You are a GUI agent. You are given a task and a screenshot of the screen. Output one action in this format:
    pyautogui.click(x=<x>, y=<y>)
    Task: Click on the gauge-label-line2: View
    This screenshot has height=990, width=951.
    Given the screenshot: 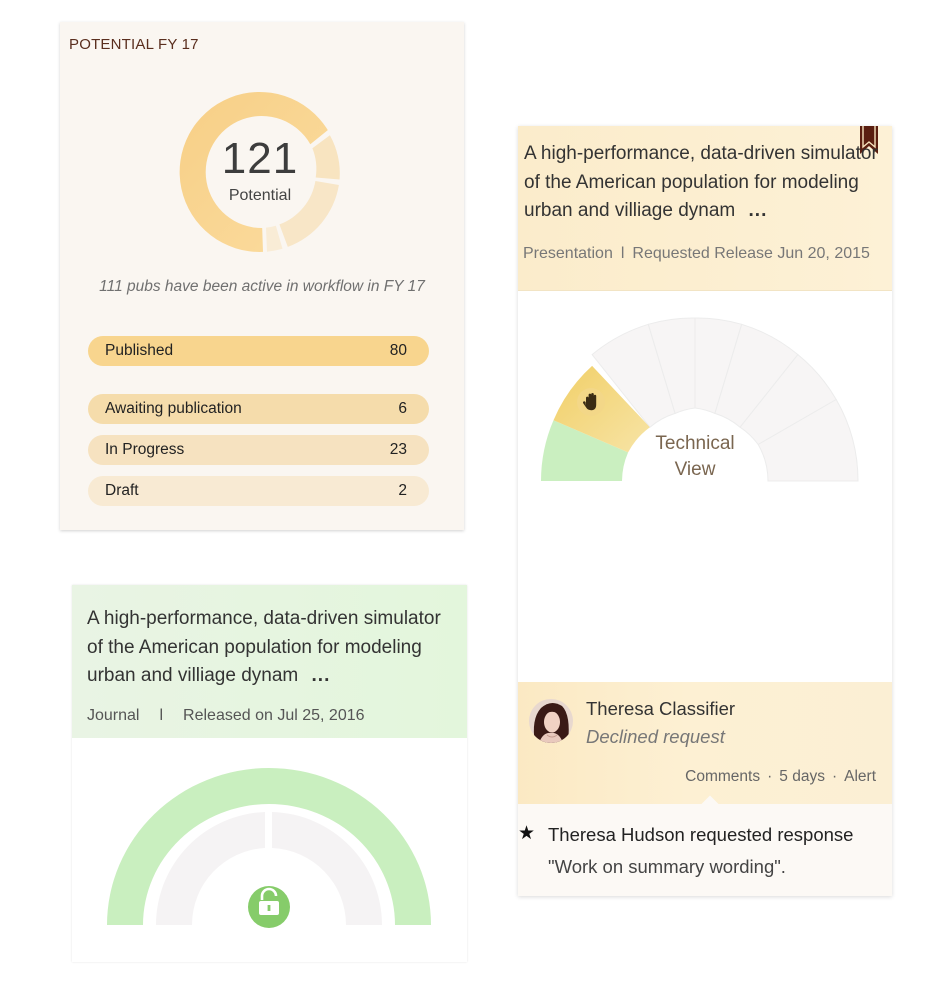 What is the action you would take?
    pyautogui.click(x=695, y=469)
    